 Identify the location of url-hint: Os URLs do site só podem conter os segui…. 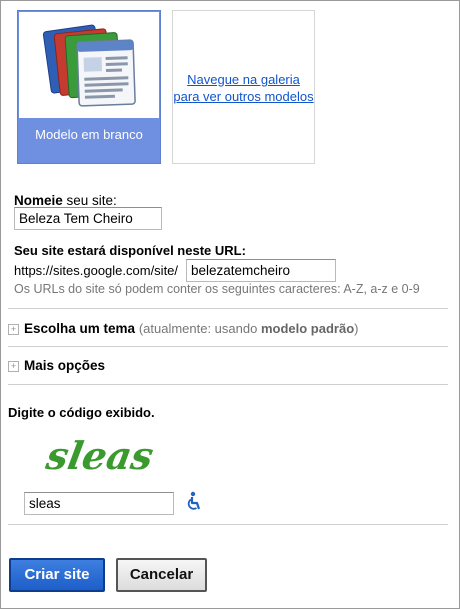
(217, 289).